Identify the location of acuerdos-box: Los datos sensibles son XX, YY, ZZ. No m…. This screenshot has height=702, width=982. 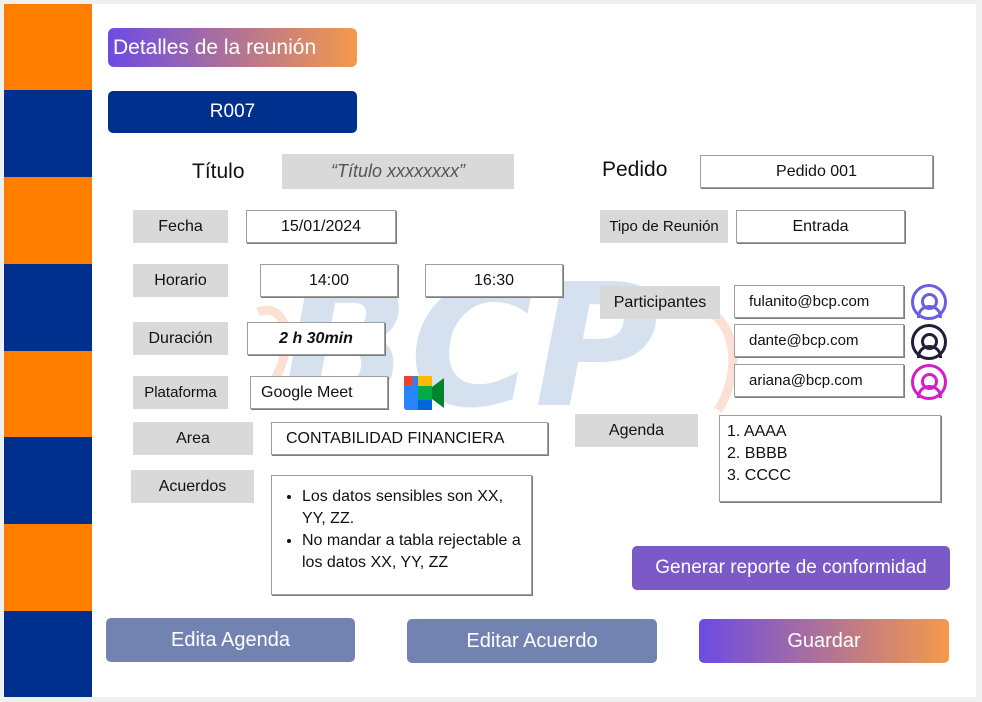
(401, 535).